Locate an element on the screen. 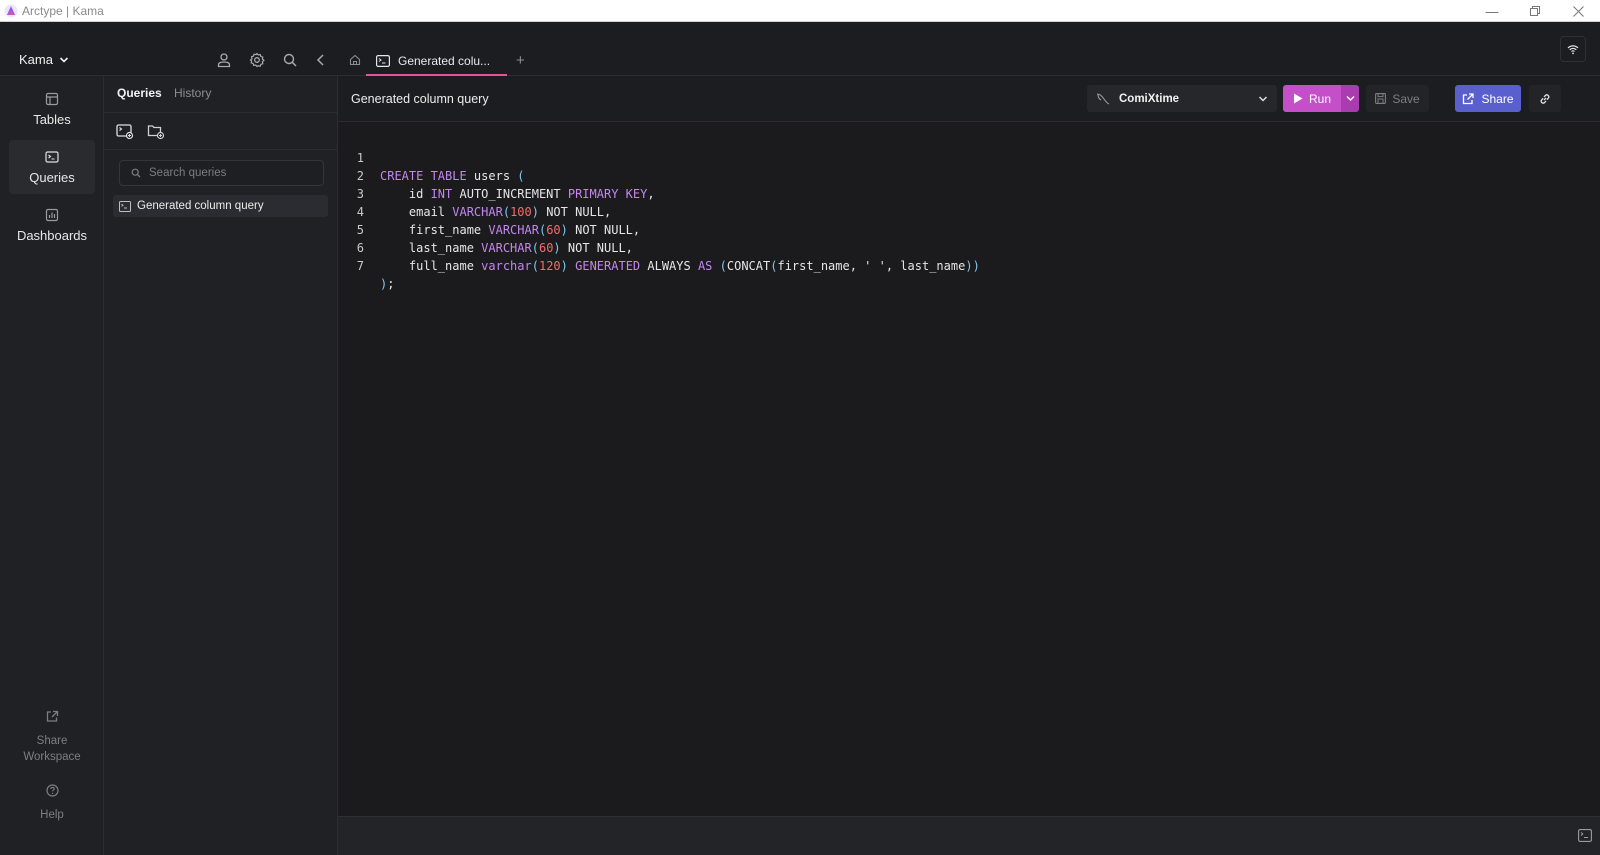  line-code: last_name VARCHAR(60) NOT NULL, is located at coordinates (506, 248).